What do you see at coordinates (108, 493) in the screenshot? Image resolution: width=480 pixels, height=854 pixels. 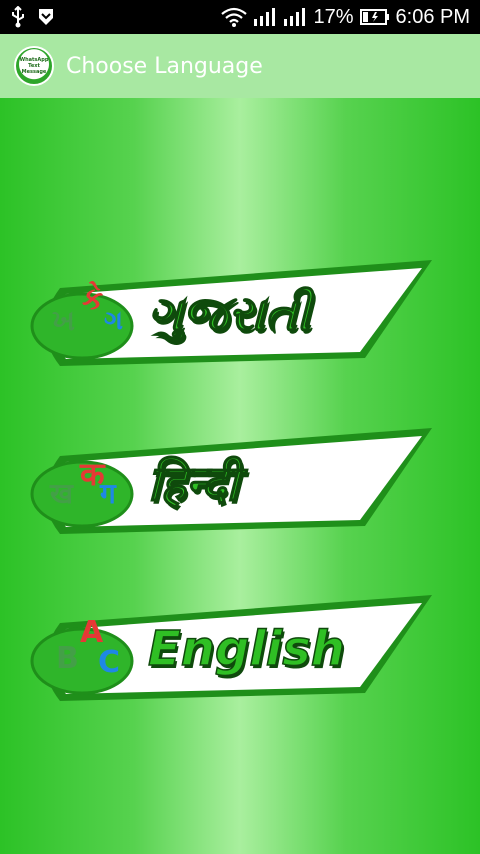 I see `glyph-3: ग` at bounding box center [108, 493].